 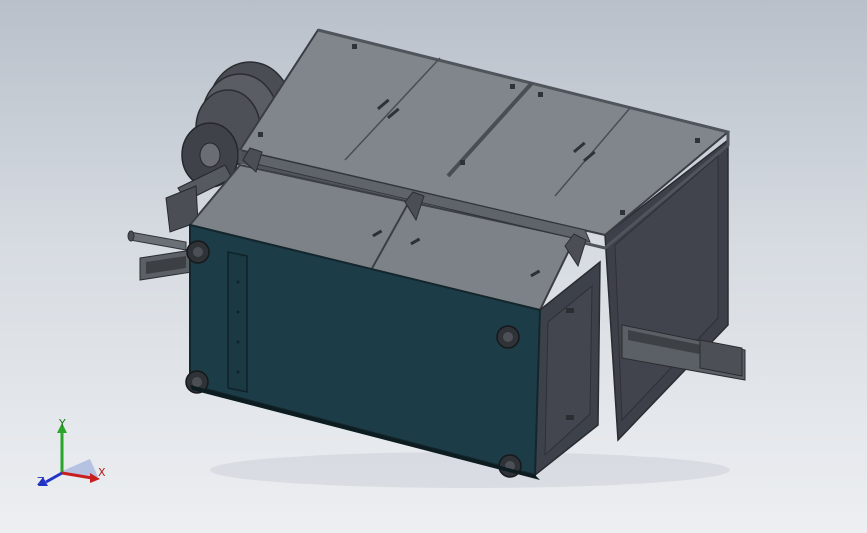 I want to click on rod-body, so click(x=158, y=241).